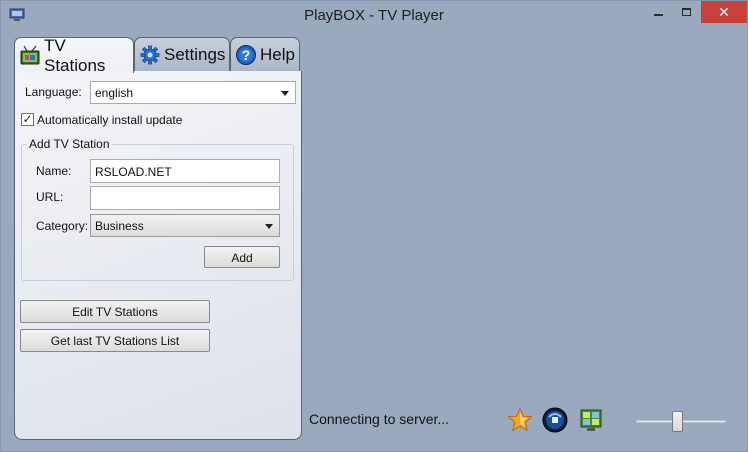 The width and height of the screenshot is (748, 452). Describe the element at coordinates (185, 225) in the screenshot. I see `category-select: Business` at that location.